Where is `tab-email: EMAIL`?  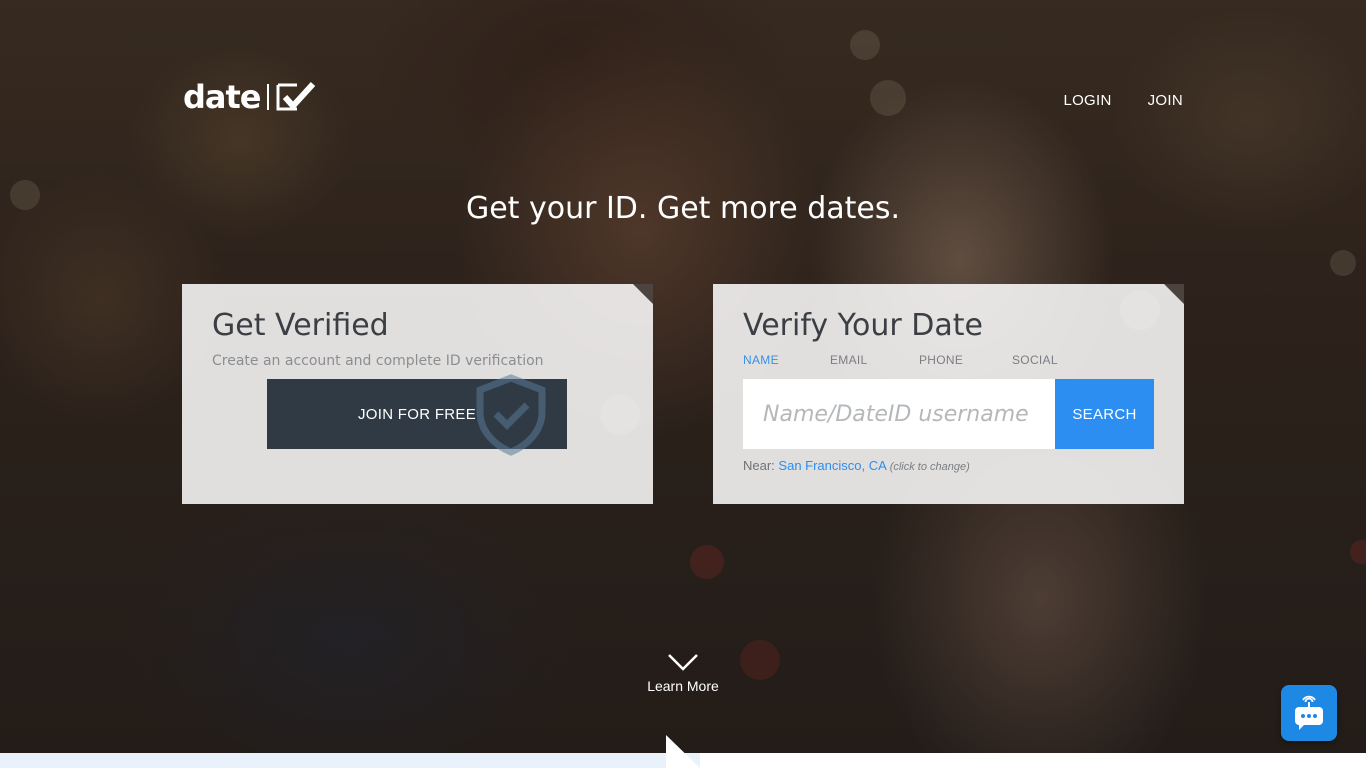 tab-email: EMAIL is located at coordinates (874, 360).